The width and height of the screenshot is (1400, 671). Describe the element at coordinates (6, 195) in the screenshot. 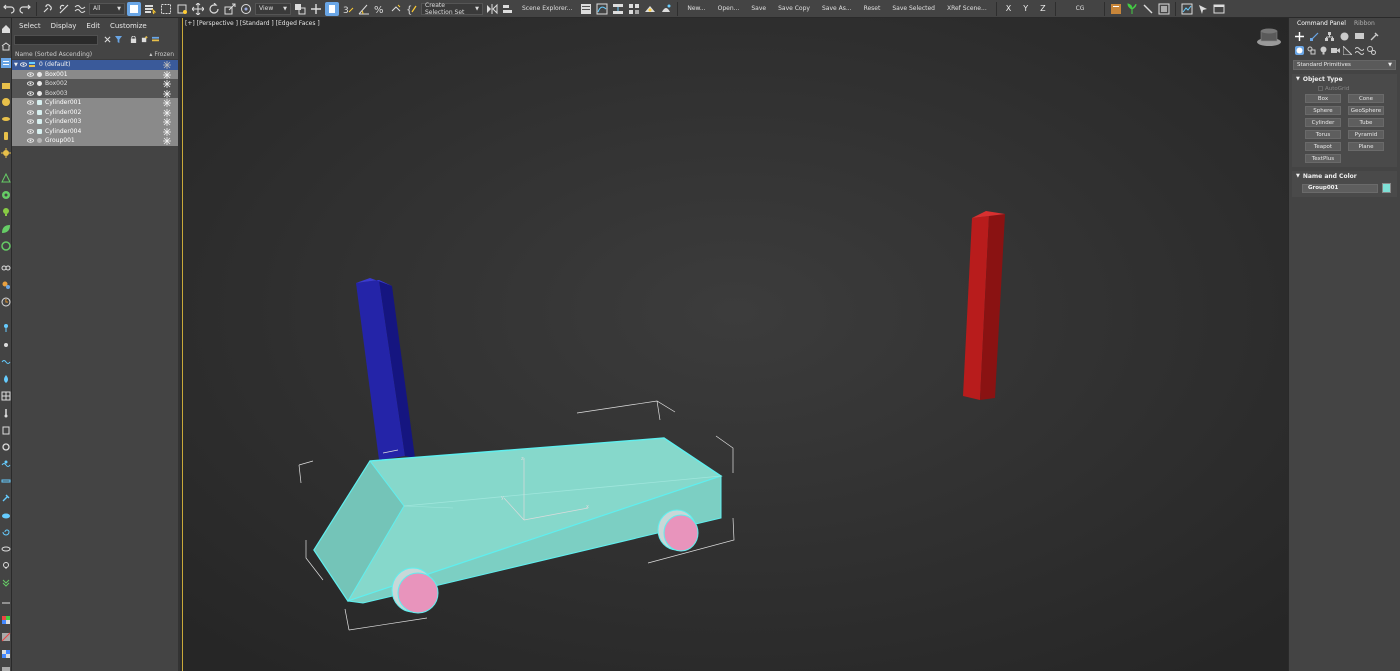

I see `flower-icon` at that location.